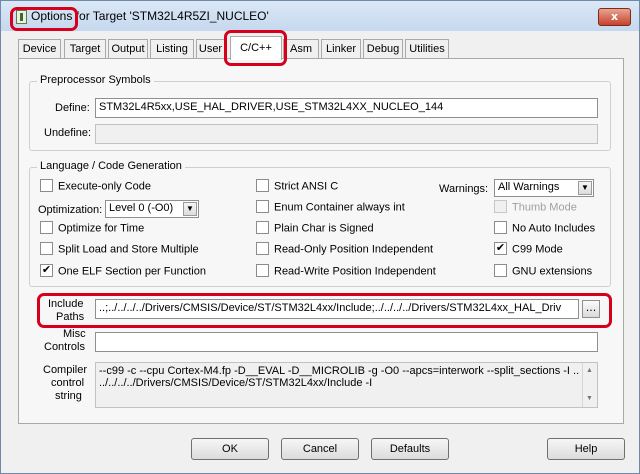  I want to click on tab-linker: Linker, so click(341, 49).